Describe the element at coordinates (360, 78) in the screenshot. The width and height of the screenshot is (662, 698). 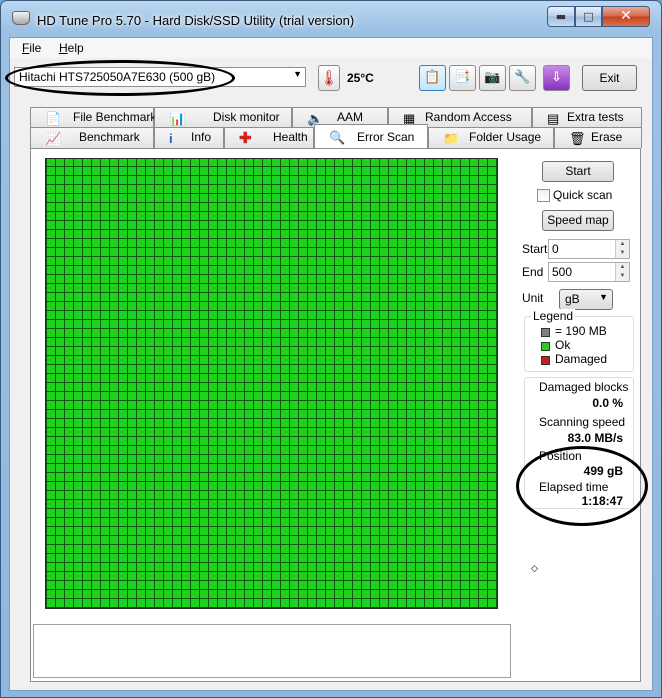
I see `temperature-value: 25°C` at that location.